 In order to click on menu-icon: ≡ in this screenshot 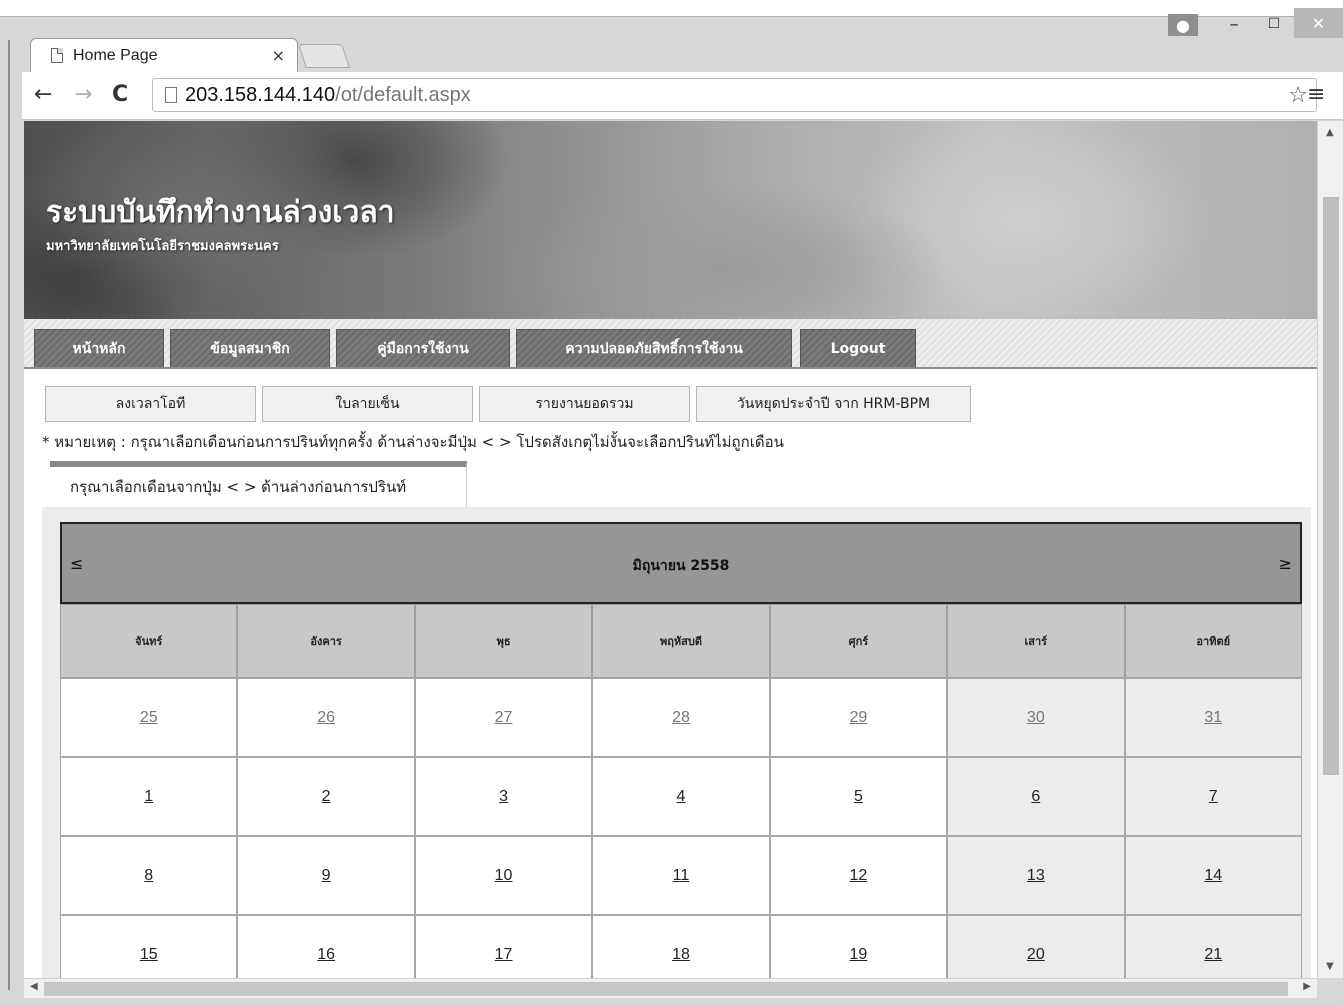, I will do `click(1316, 94)`.